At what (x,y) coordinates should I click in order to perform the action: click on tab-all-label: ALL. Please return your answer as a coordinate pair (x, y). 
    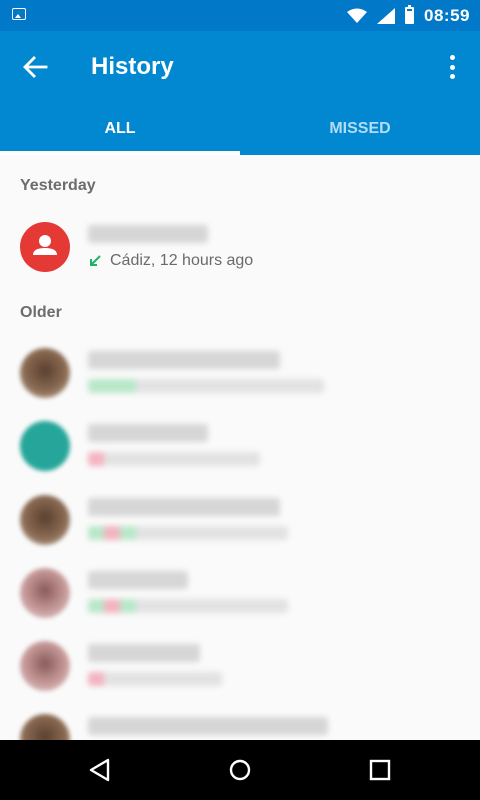
    Looking at the image, I should click on (120, 128).